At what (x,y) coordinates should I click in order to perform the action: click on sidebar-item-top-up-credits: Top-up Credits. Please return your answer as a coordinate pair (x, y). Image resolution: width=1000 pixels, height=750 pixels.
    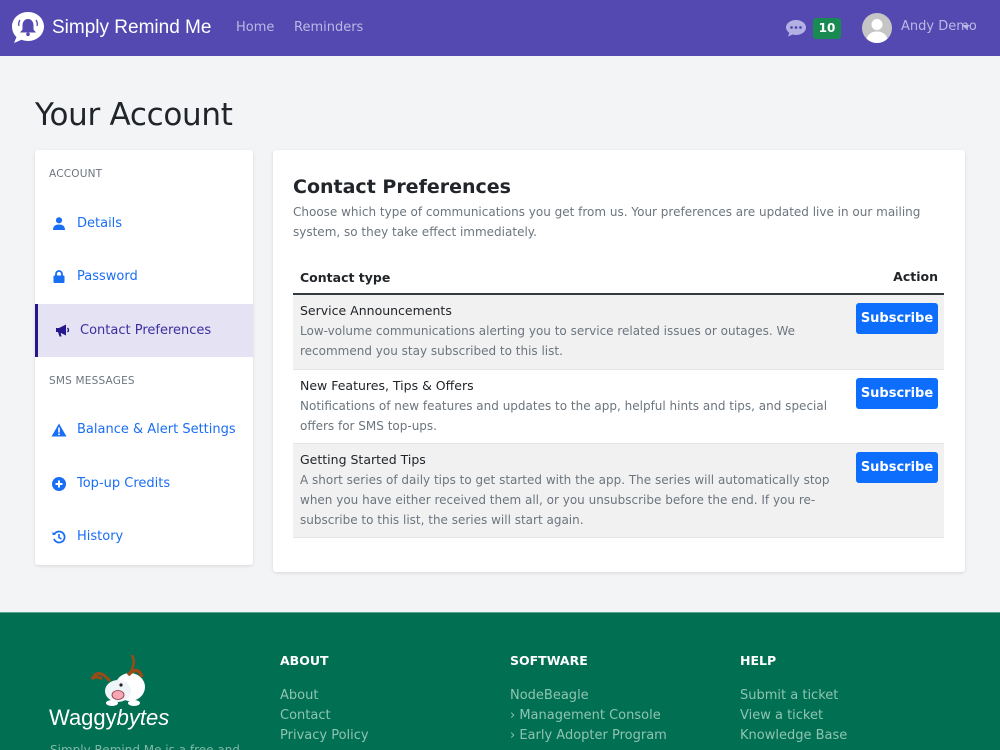
    Looking at the image, I should click on (144, 483).